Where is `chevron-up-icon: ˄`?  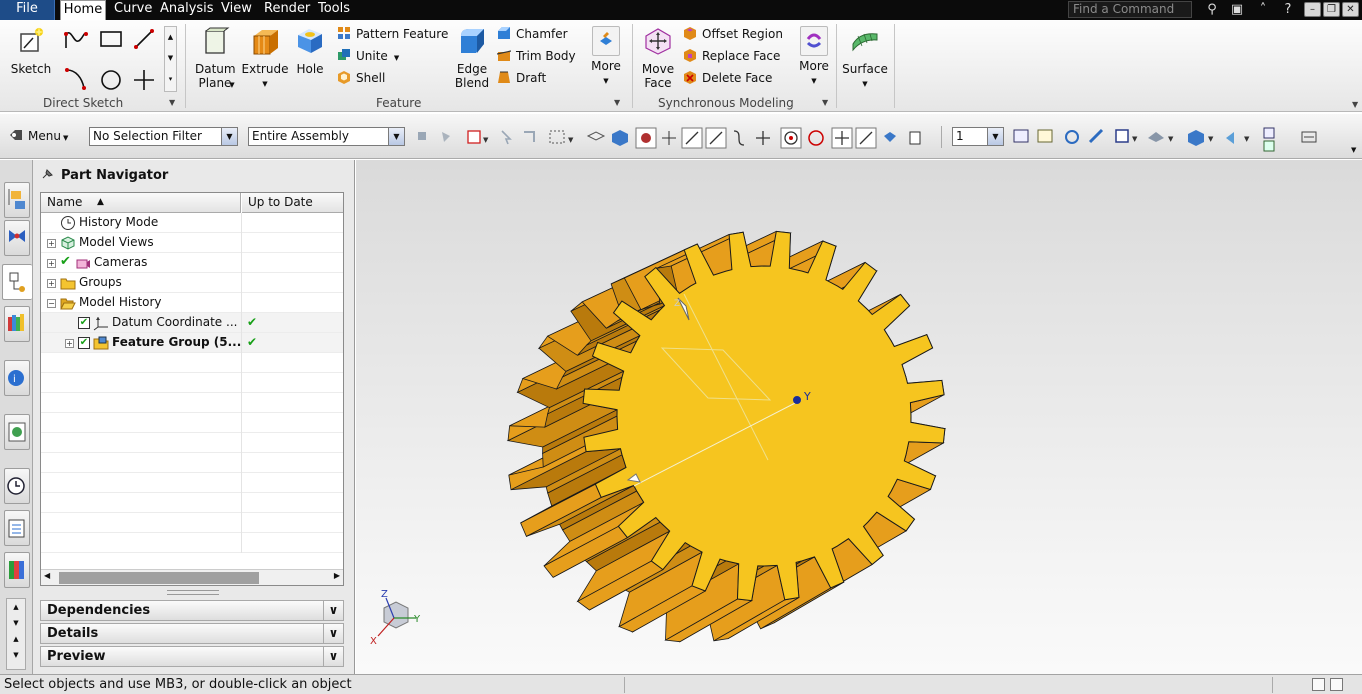 chevron-up-icon: ˄ is located at coordinates (1263, 10).